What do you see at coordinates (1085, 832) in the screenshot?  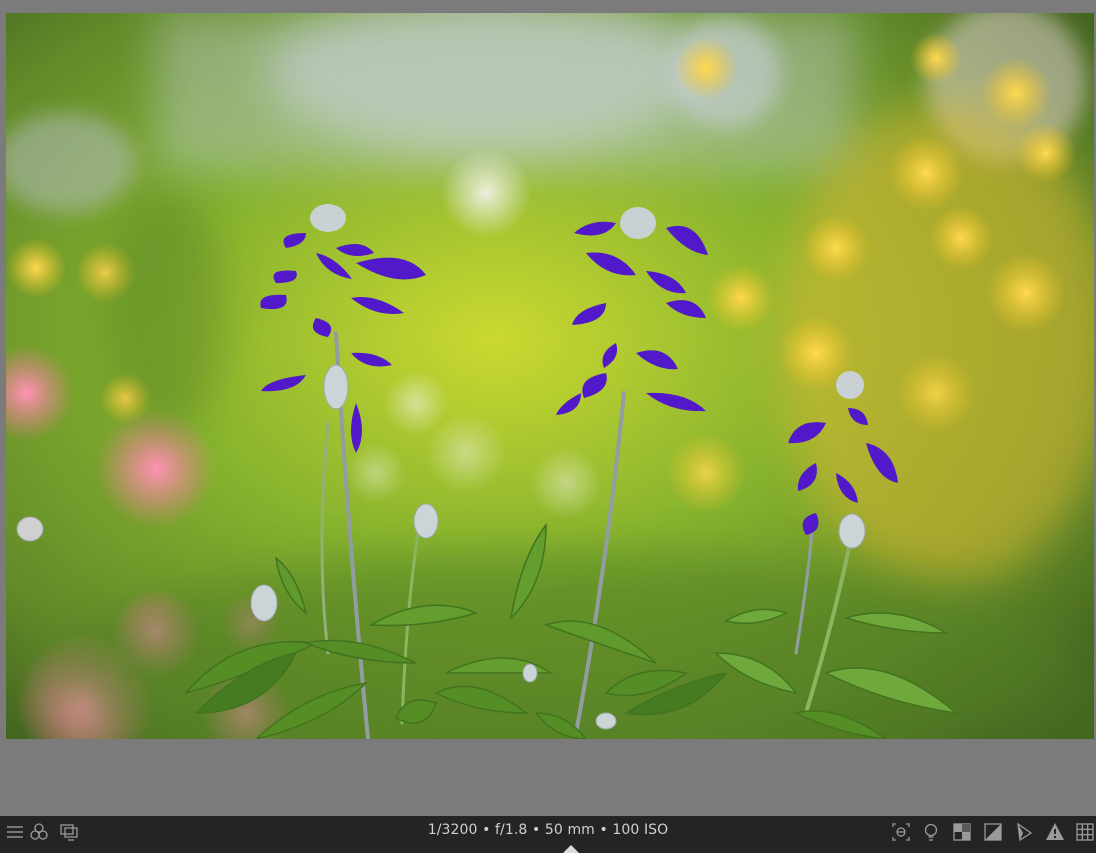 I see `guides-icon` at bounding box center [1085, 832].